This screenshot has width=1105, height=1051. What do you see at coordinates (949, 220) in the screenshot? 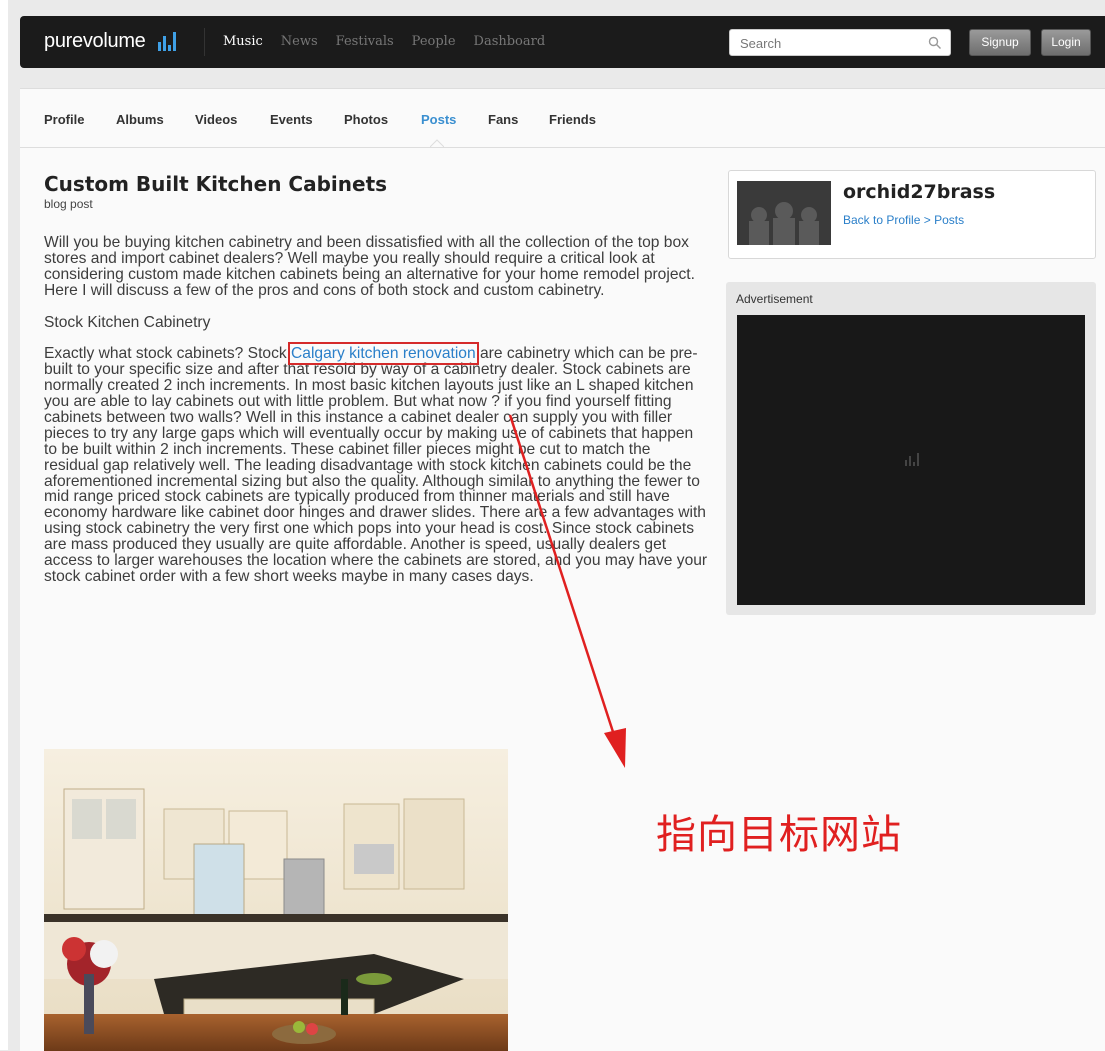
I see `posts-link: Posts` at bounding box center [949, 220].